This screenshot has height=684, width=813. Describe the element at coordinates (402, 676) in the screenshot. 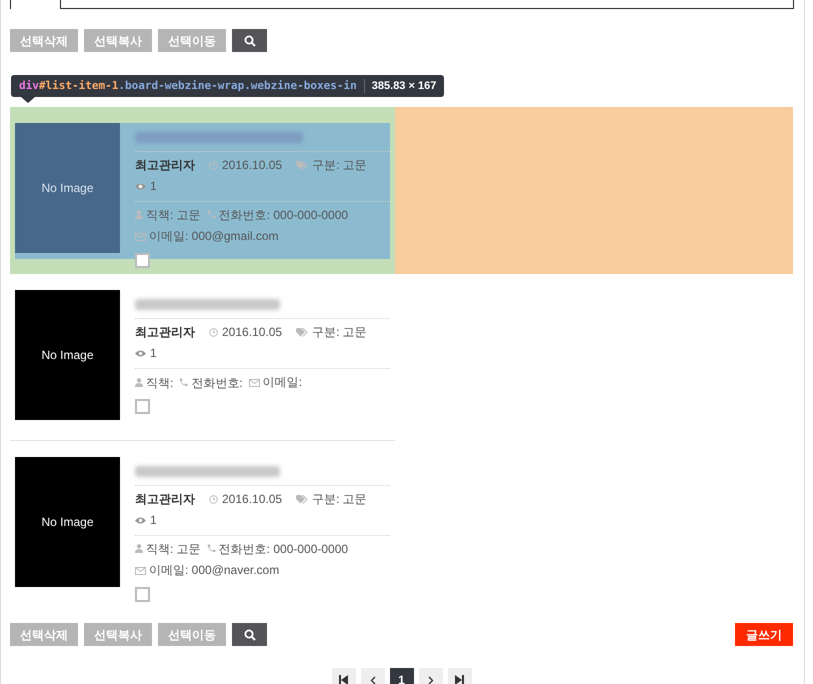

I see `page-button: 1` at that location.